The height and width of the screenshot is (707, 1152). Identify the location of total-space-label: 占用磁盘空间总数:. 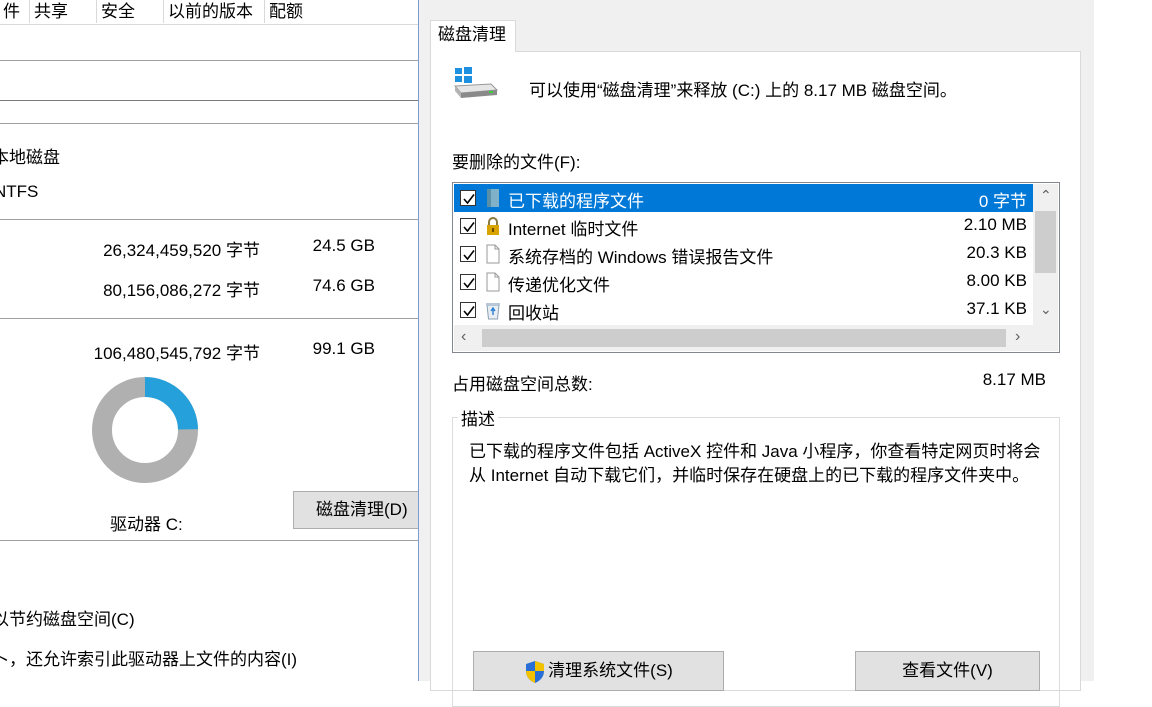
(522, 384).